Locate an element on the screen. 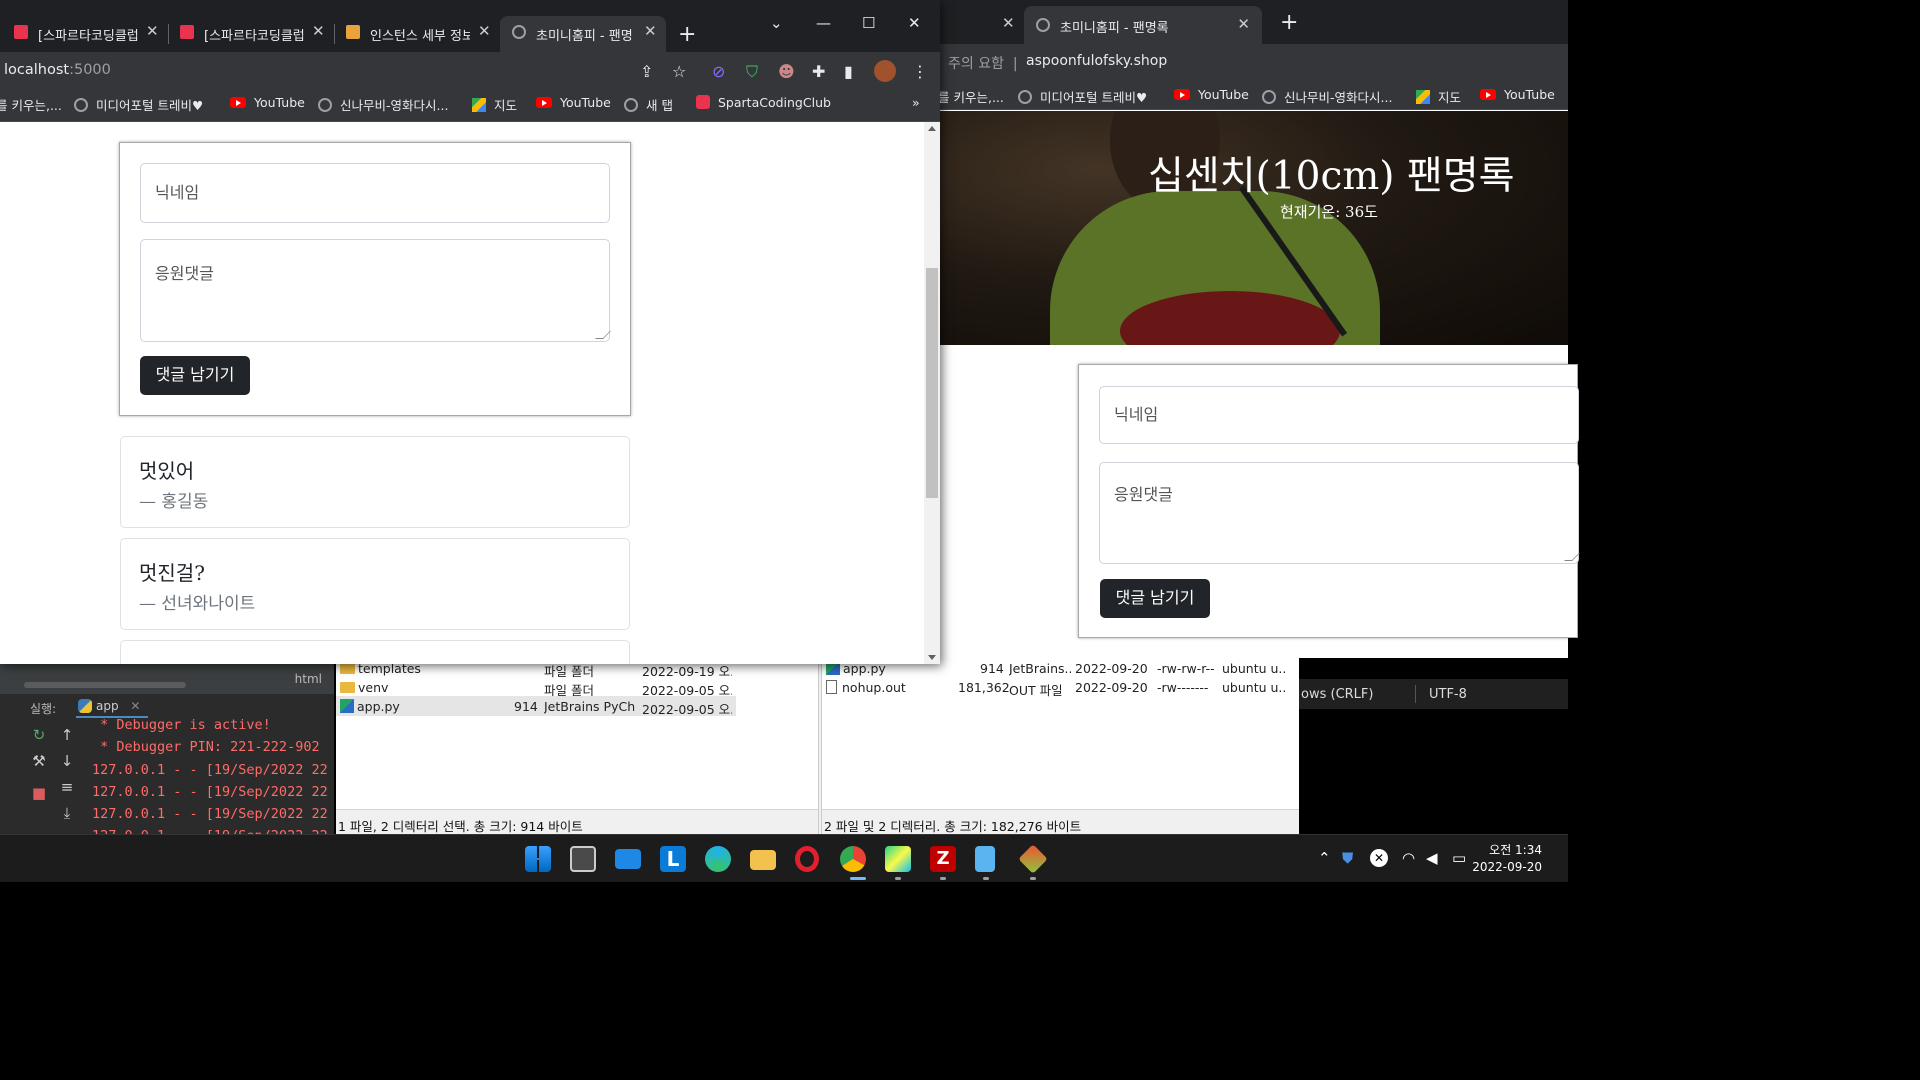  right-address-bar: 주의 요함 | aspoonfulofsky.shop is located at coordinates (1254, 62).